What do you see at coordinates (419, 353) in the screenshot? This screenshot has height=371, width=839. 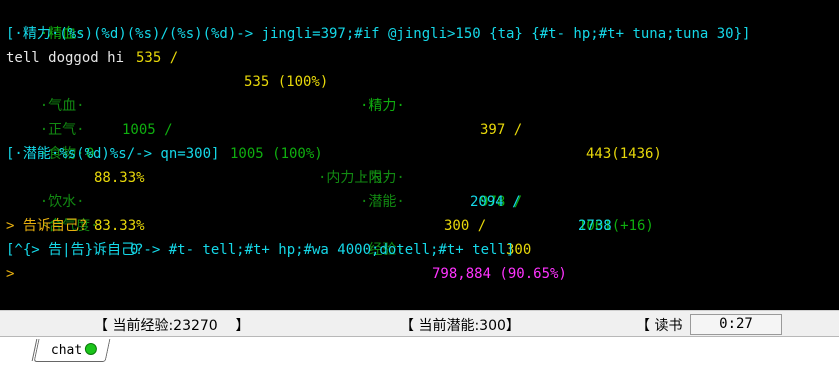 I see `tab-bar: chat` at bounding box center [419, 353].